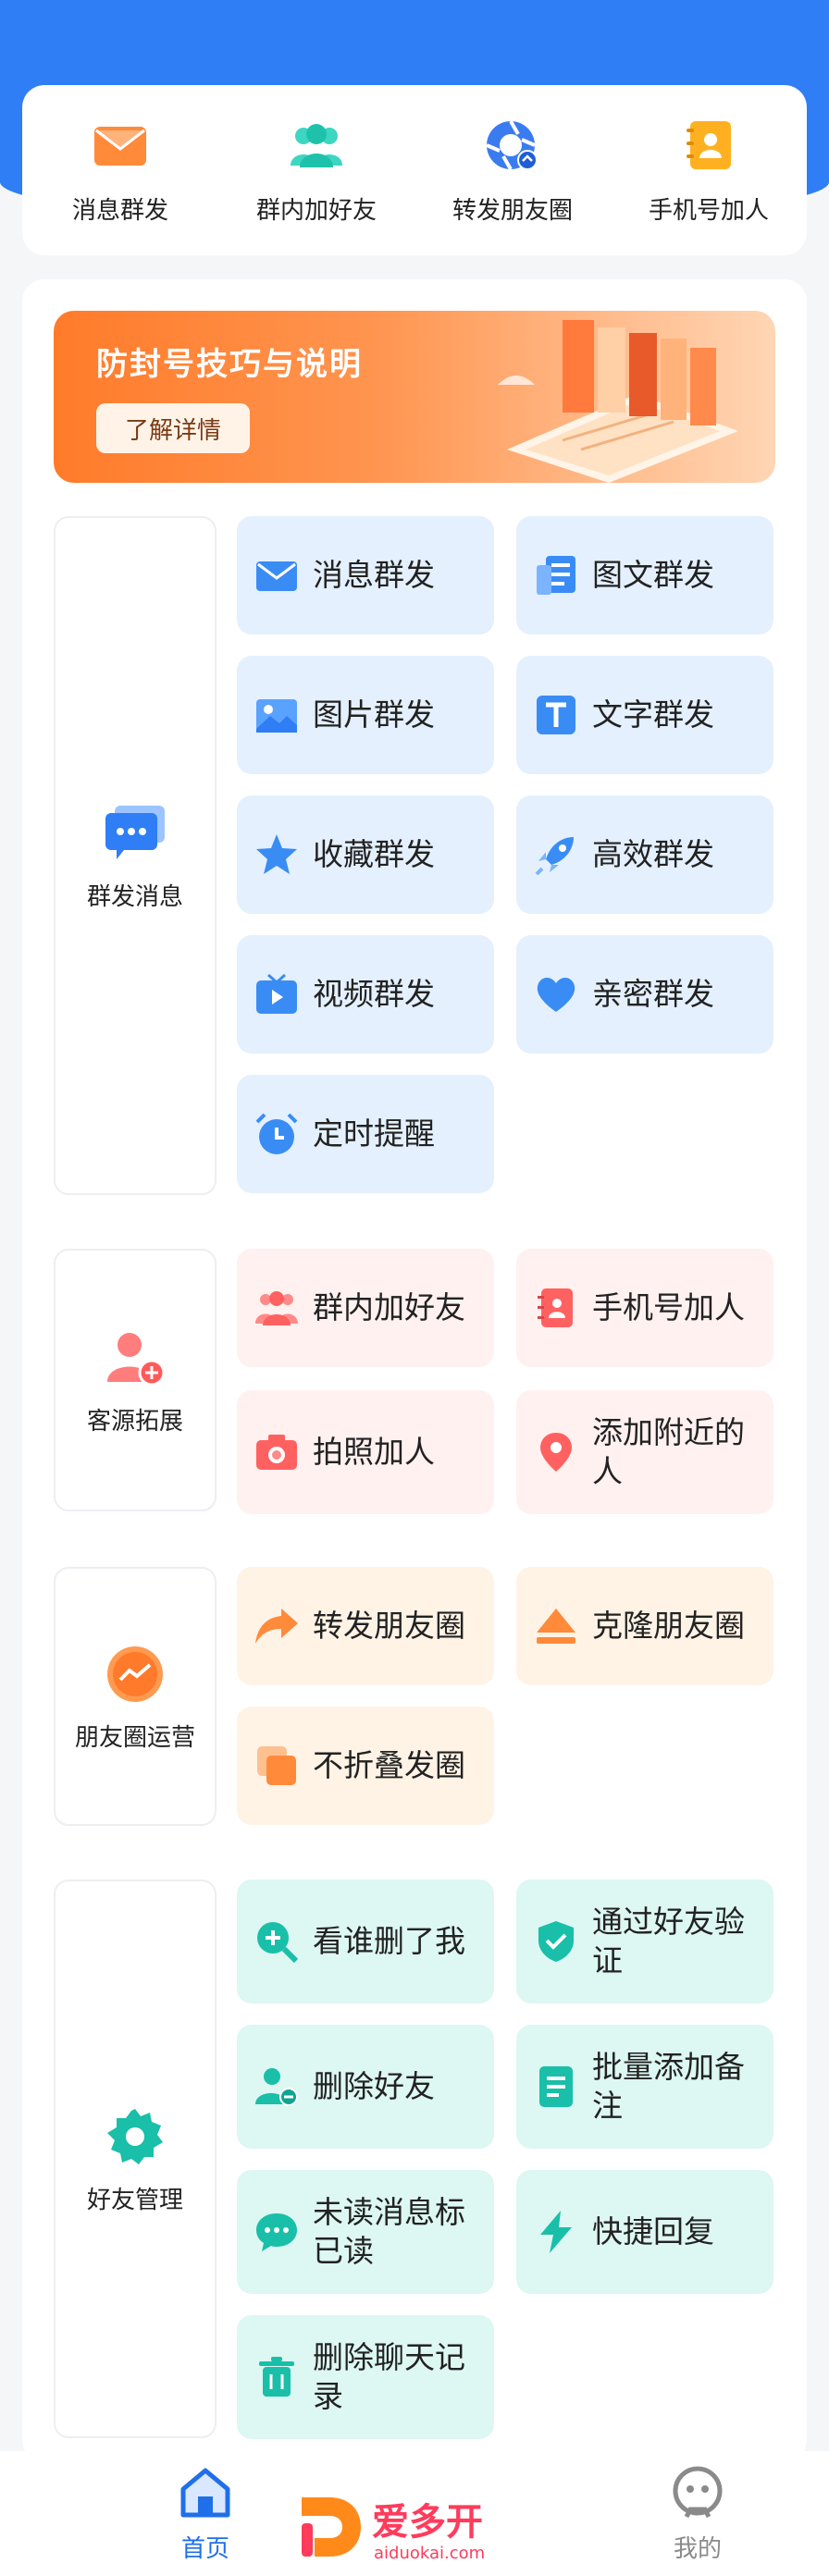 The width and height of the screenshot is (829, 2576). I want to click on brand-logo: 爱多开 aiduokai.com, so click(393, 2530).